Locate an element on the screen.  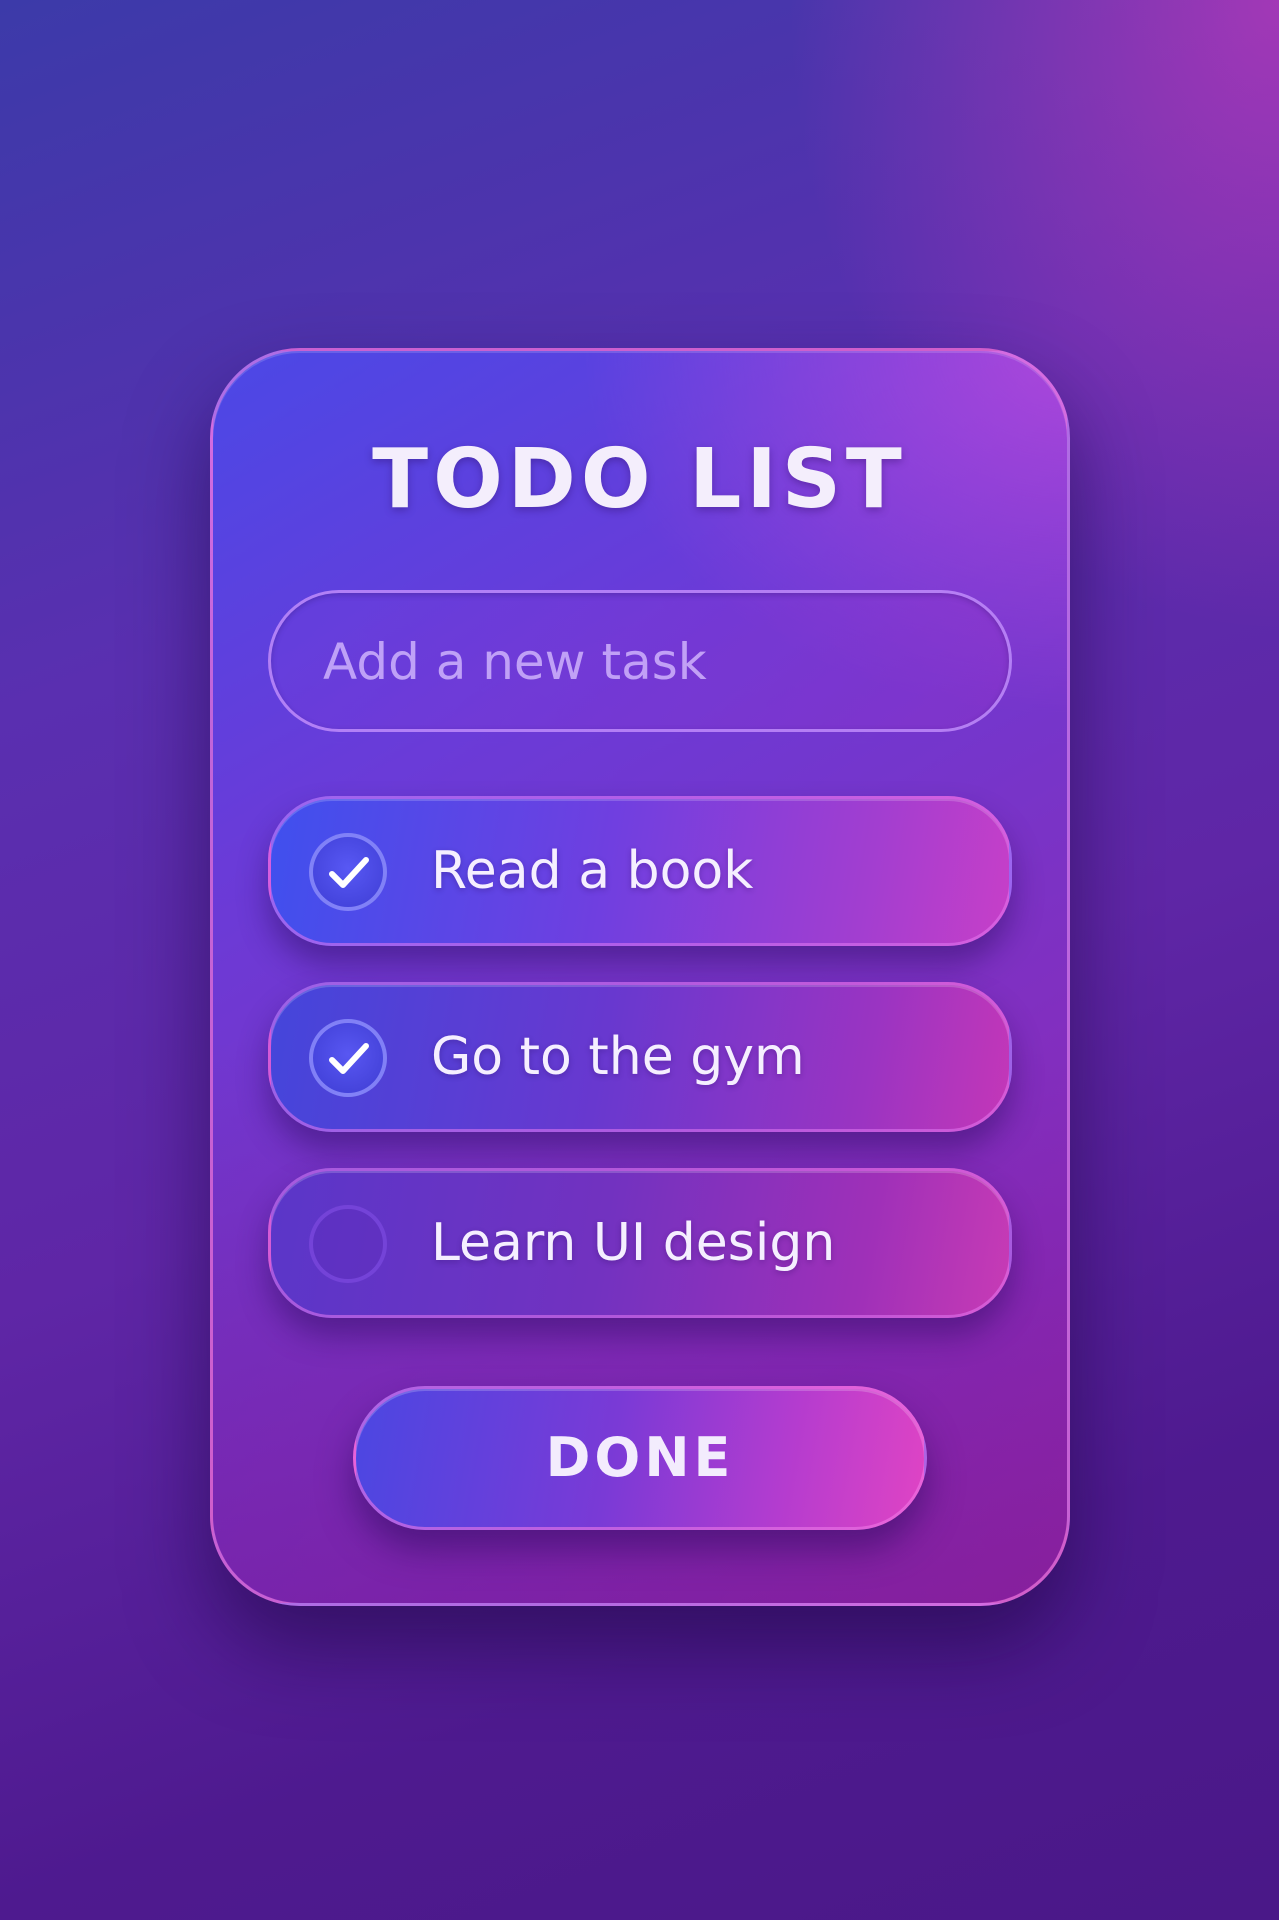
task-item-read-a-book: Read a book is located at coordinates (640, 871).